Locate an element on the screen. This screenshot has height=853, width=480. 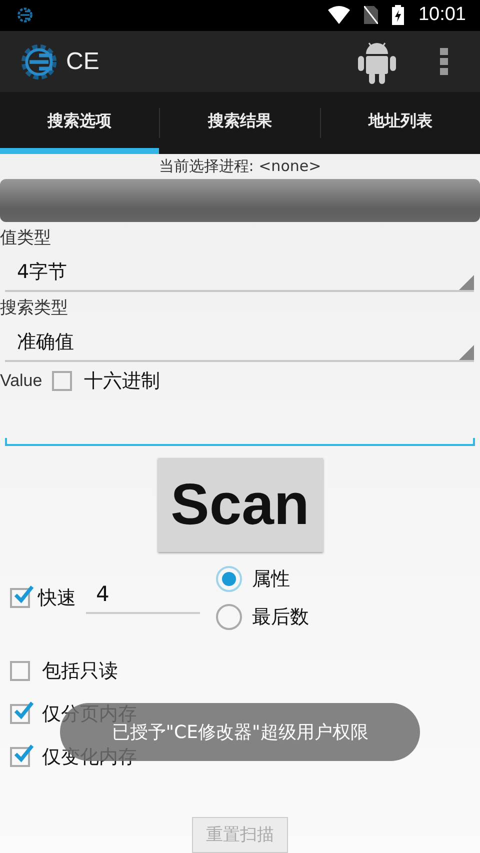
tab: 地址列表 is located at coordinates (400, 123).